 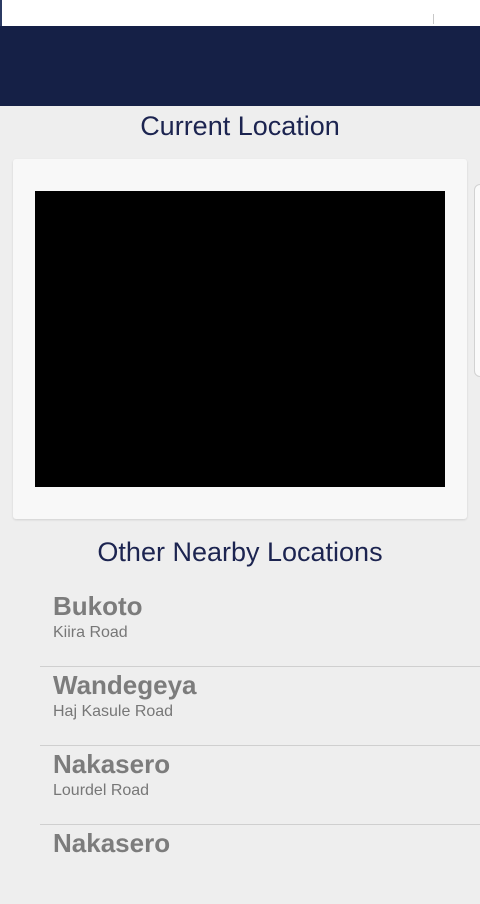 I want to click on location-name: Wandegeya, so click(x=125, y=685).